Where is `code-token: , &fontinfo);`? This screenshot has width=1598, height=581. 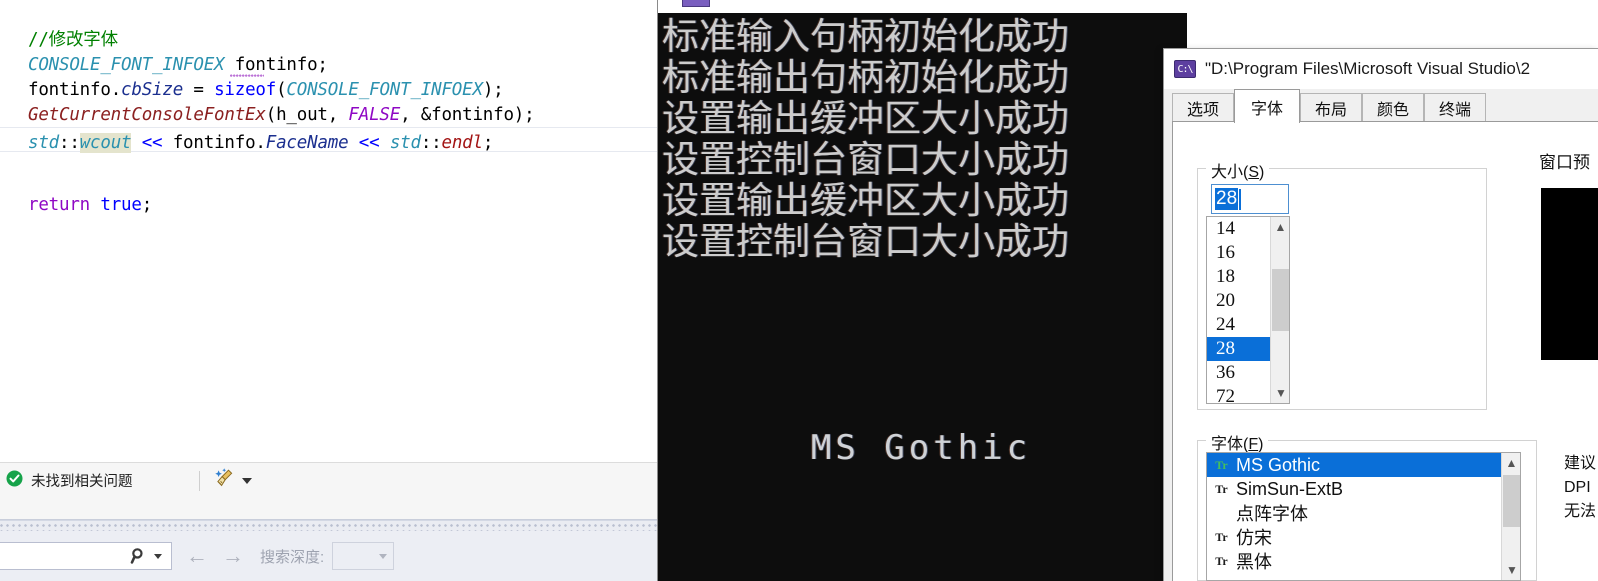
code-token: , &fontinfo); is located at coordinates (467, 115).